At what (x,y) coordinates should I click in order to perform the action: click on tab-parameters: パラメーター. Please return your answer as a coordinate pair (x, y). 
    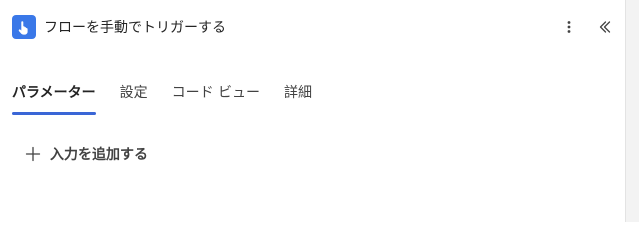
    Looking at the image, I should click on (54, 99).